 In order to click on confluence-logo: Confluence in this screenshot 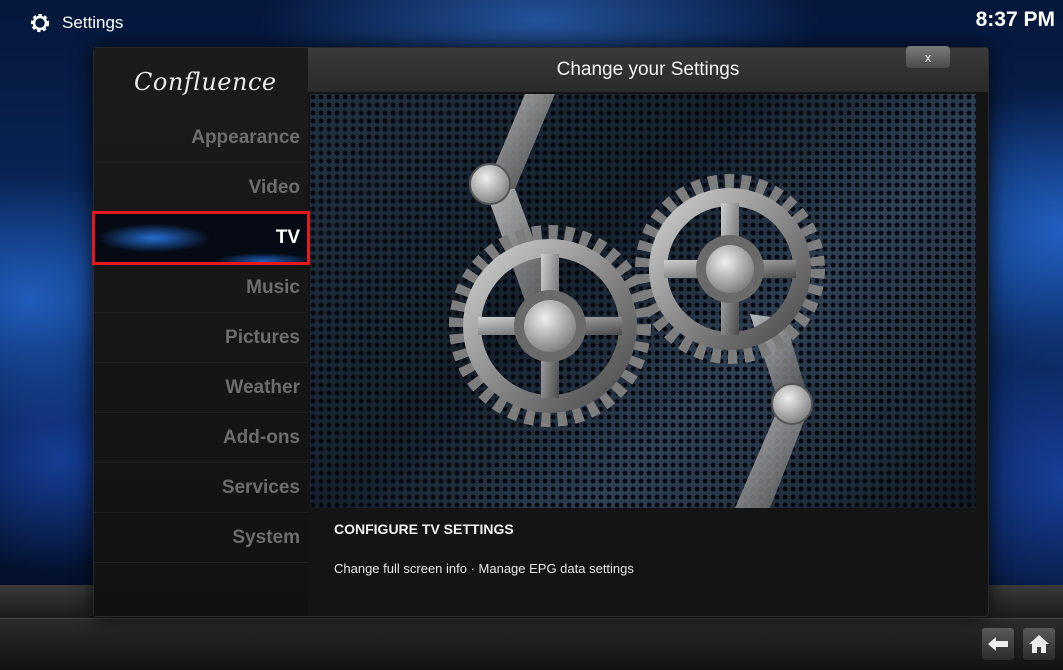, I will do `click(205, 82)`.